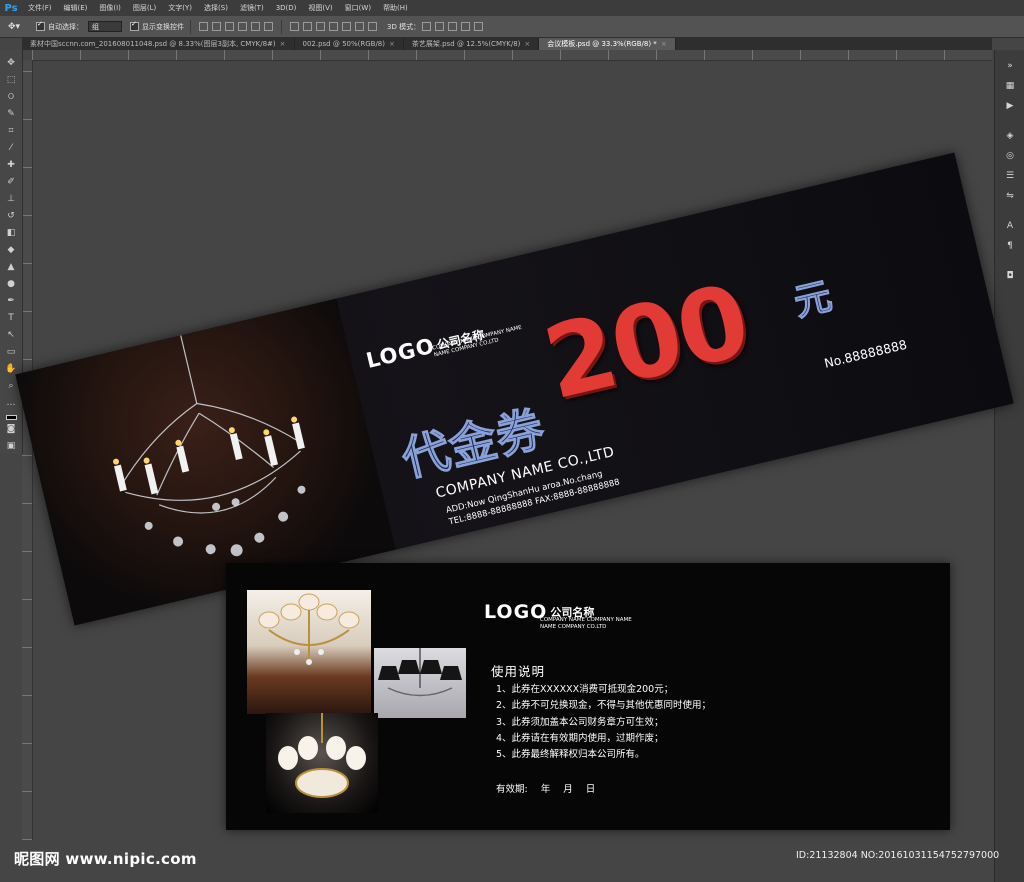 This screenshot has height=882, width=1024. What do you see at coordinates (40, 25) in the screenshot?
I see `auto-select-checkbox` at bounding box center [40, 25].